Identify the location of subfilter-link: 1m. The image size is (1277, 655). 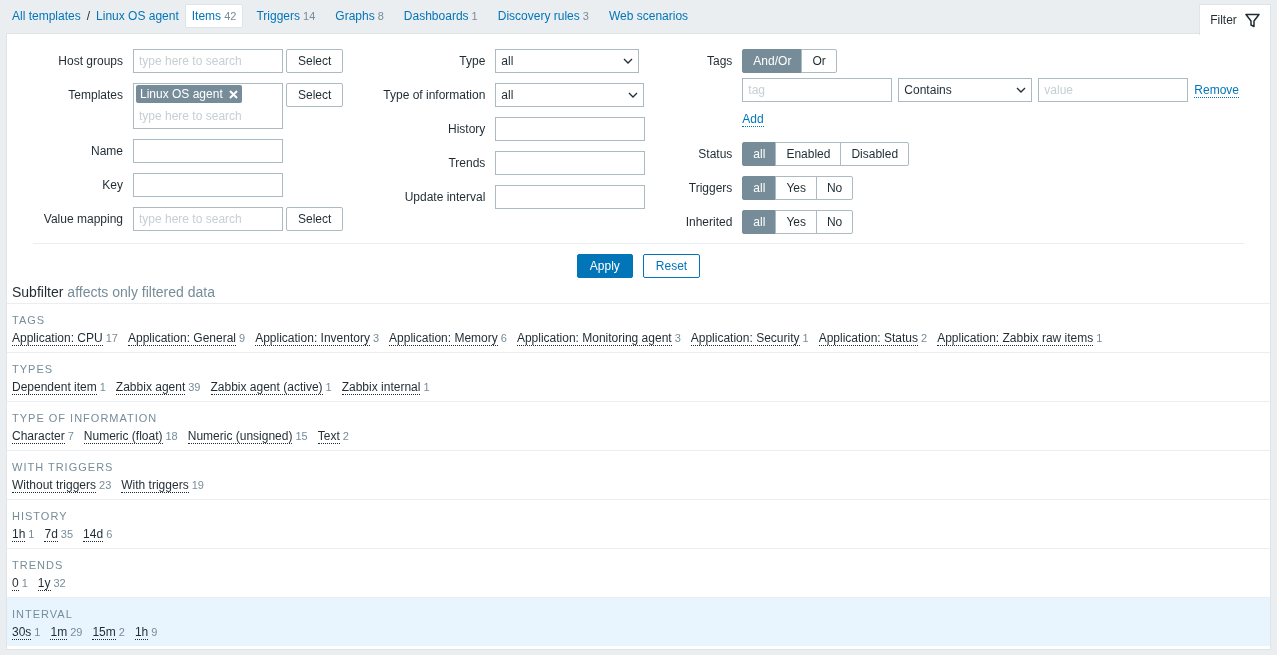
(59, 632).